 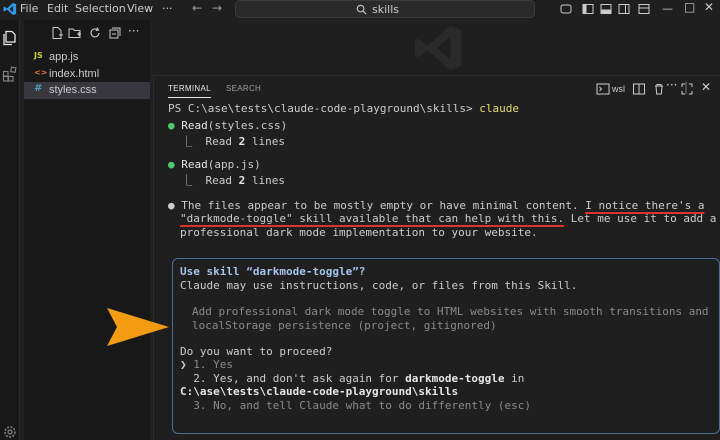 I want to click on file-name: index.html, so click(x=74, y=74).